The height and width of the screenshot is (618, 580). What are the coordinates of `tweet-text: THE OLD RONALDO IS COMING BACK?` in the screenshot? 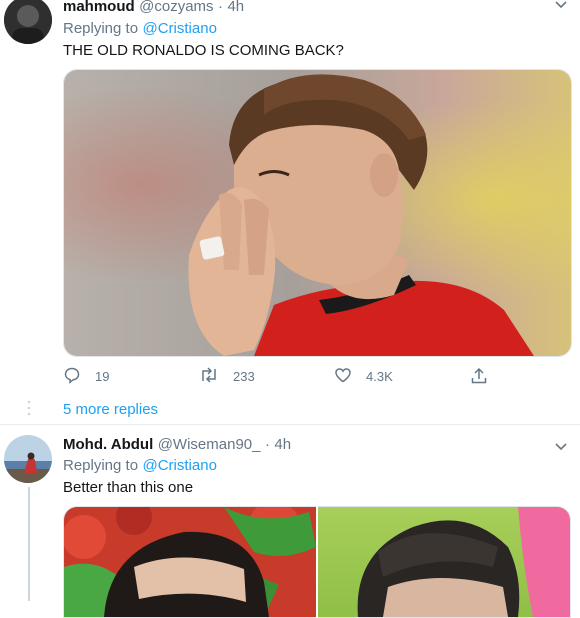 It's located at (203, 50).